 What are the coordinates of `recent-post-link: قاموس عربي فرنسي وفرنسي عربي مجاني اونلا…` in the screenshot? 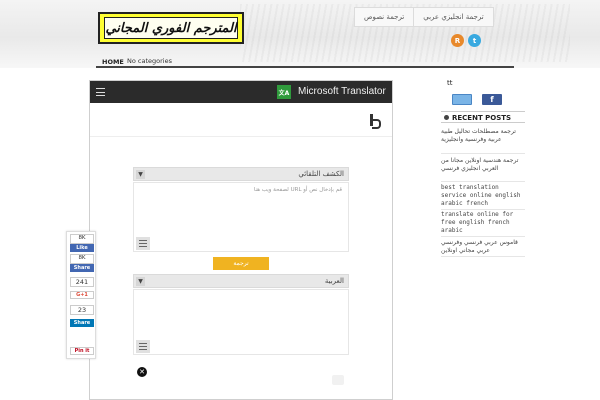 It's located at (483, 248).